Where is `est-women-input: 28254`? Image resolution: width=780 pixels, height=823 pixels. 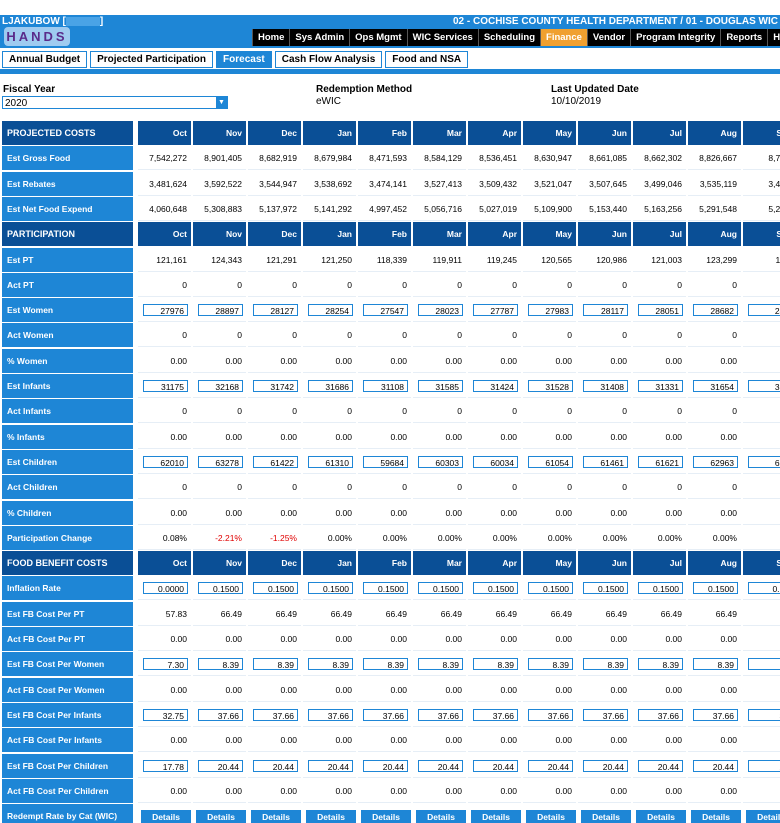
est-women-input: 28254 is located at coordinates (330, 310).